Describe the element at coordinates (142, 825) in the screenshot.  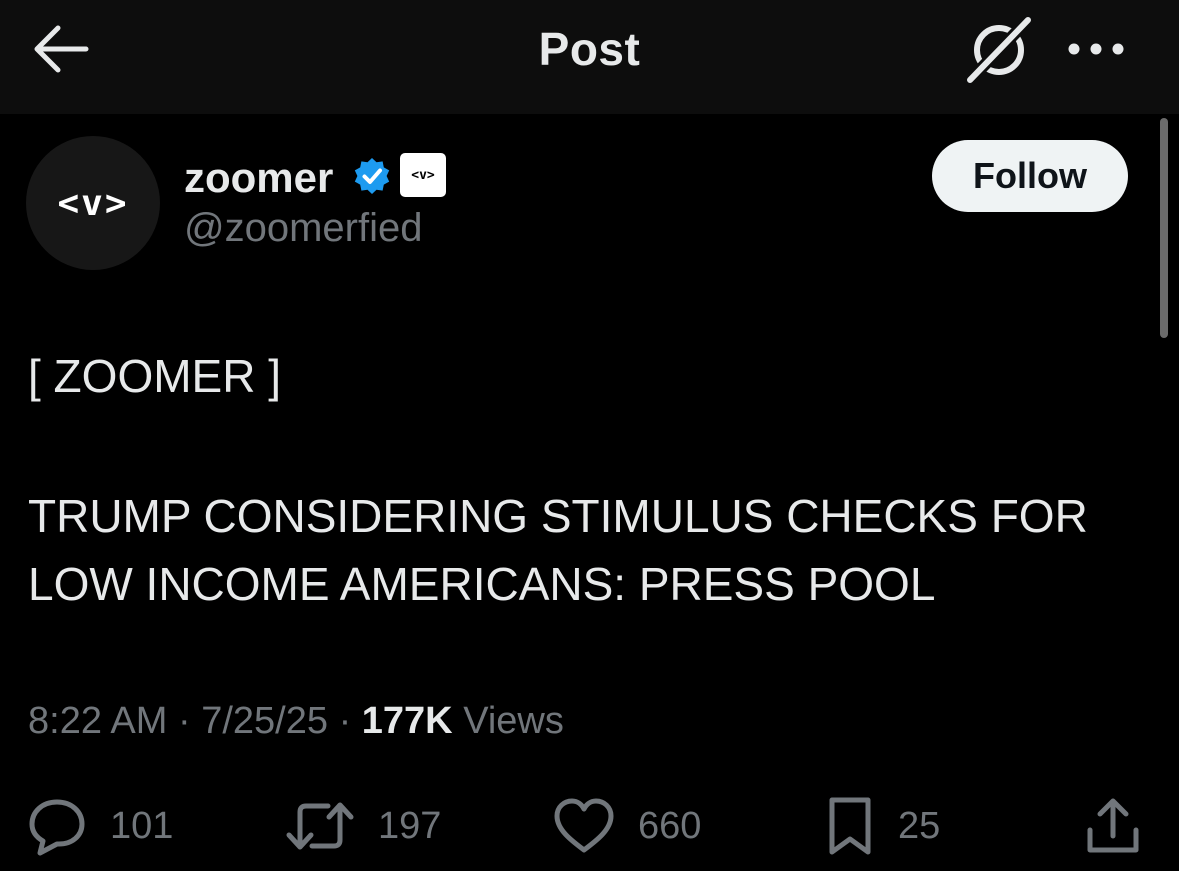
I see `reply-count: 101` at that location.